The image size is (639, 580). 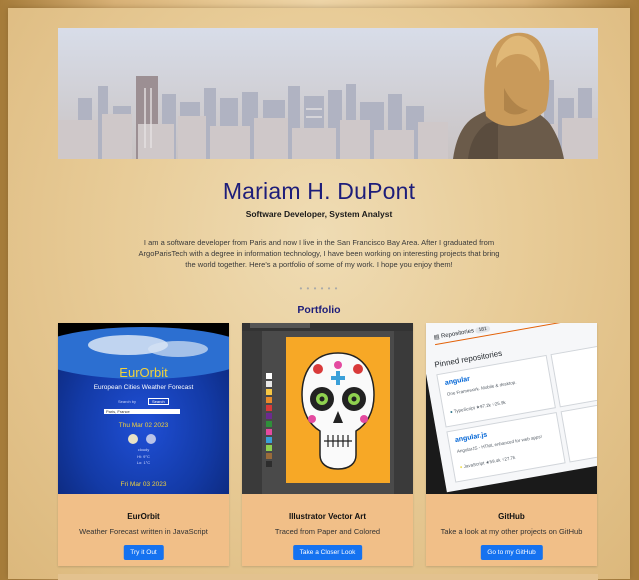 I want to click on profile-subtitle: Software Developer, System Analyst, so click(x=319, y=214).